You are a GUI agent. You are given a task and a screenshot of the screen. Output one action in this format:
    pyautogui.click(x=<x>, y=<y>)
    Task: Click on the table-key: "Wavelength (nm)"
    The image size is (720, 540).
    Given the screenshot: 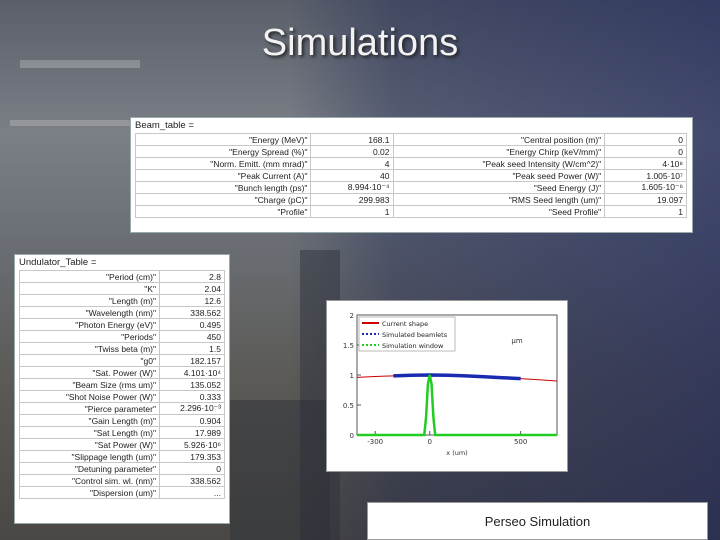 What is the action you would take?
    pyautogui.click(x=89, y=312)
    